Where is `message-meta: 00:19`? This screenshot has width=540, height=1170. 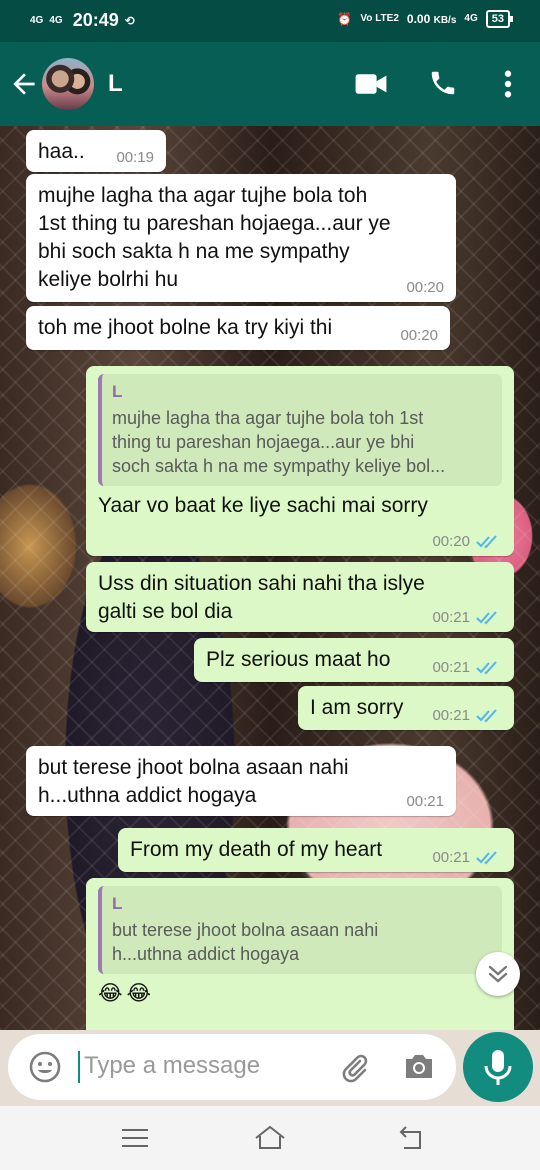 message-meta: 00:19 is located at coordinates (135, 157).